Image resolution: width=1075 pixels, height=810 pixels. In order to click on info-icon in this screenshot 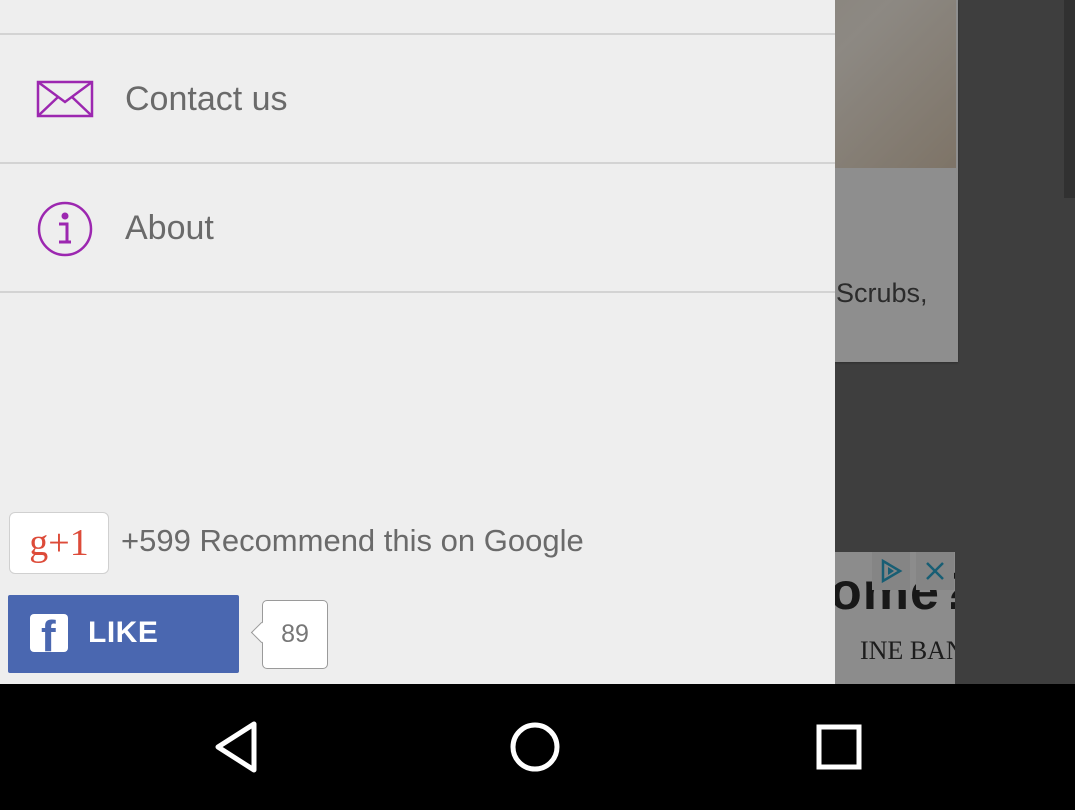, I will do `click(65, 229)`.